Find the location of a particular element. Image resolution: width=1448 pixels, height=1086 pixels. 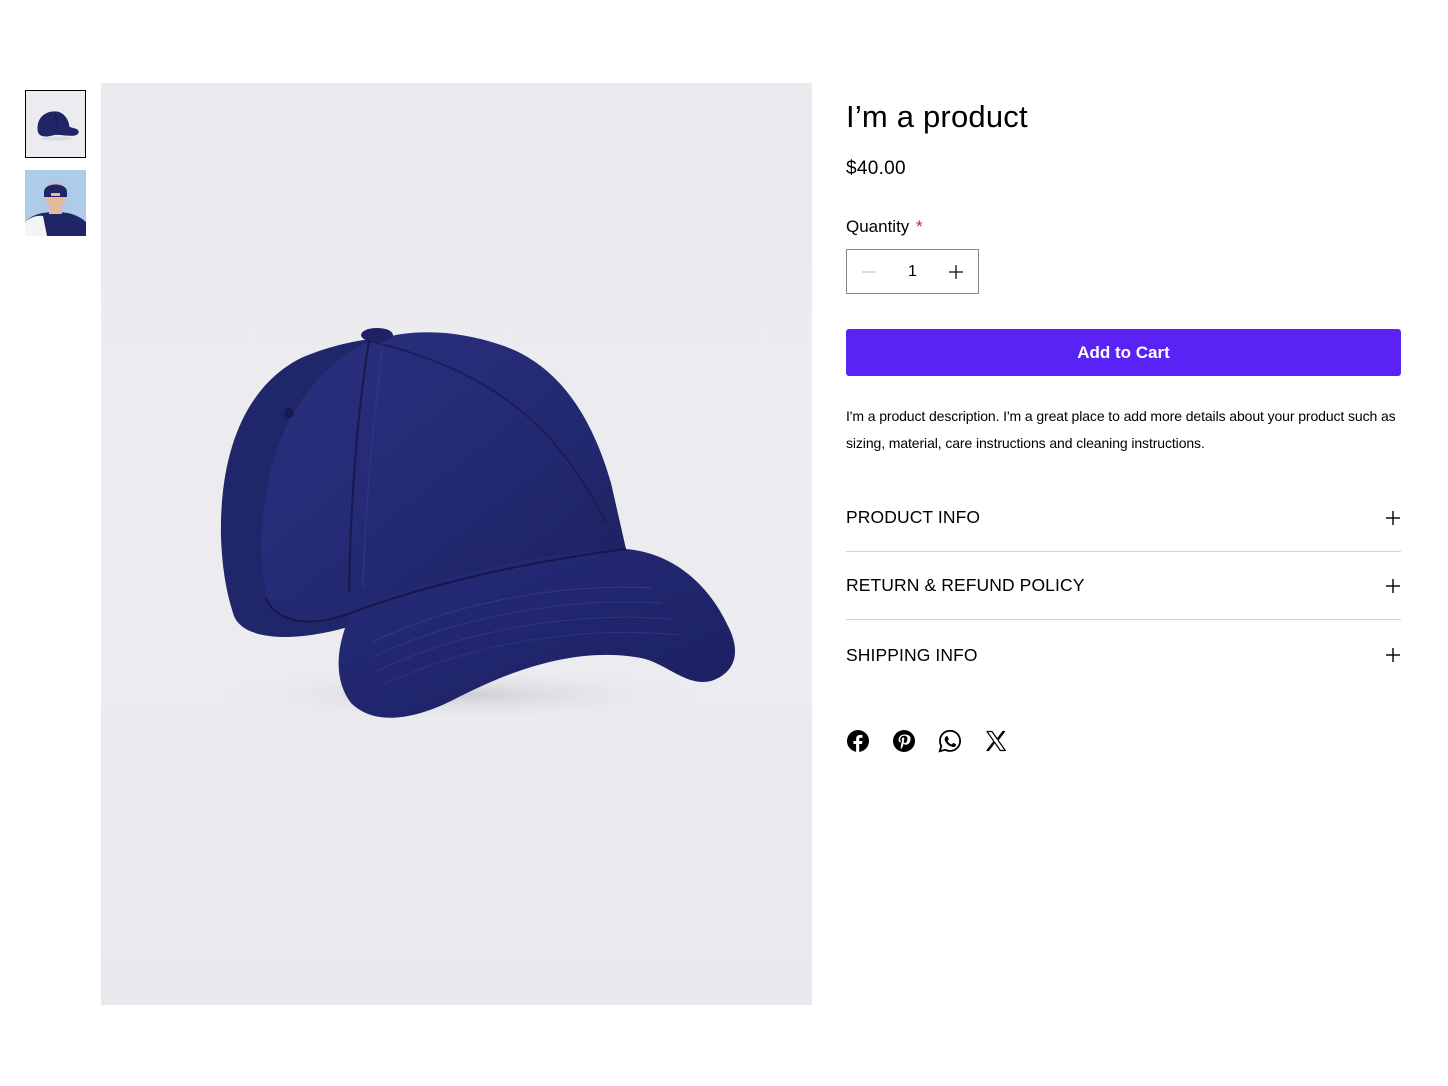

accordion-product-info: PRODUCT INFO is located at coordinates (1123, 518).